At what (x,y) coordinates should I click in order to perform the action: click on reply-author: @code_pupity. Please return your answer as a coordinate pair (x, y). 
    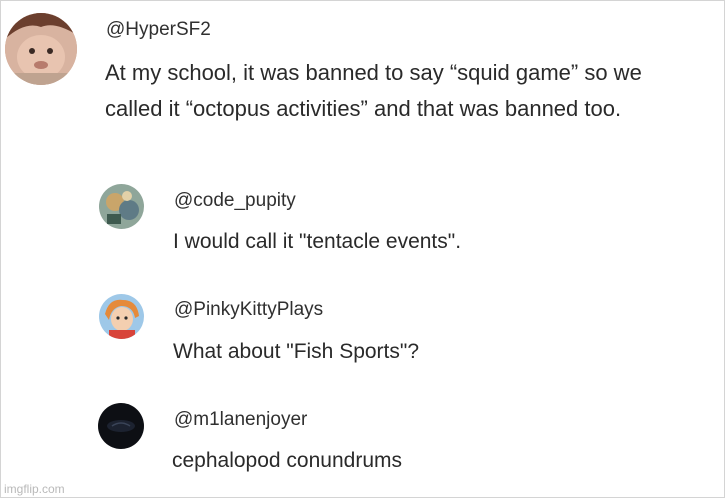
    Looking at the image, I should click on (235, 201).